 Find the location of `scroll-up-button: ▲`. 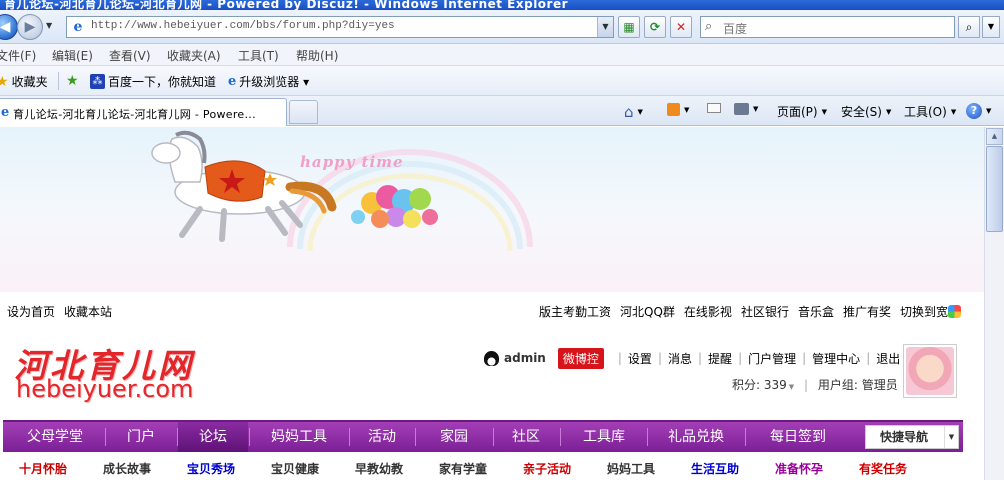

scroll-up-button: ▲ is located at coordinates (994, 136).